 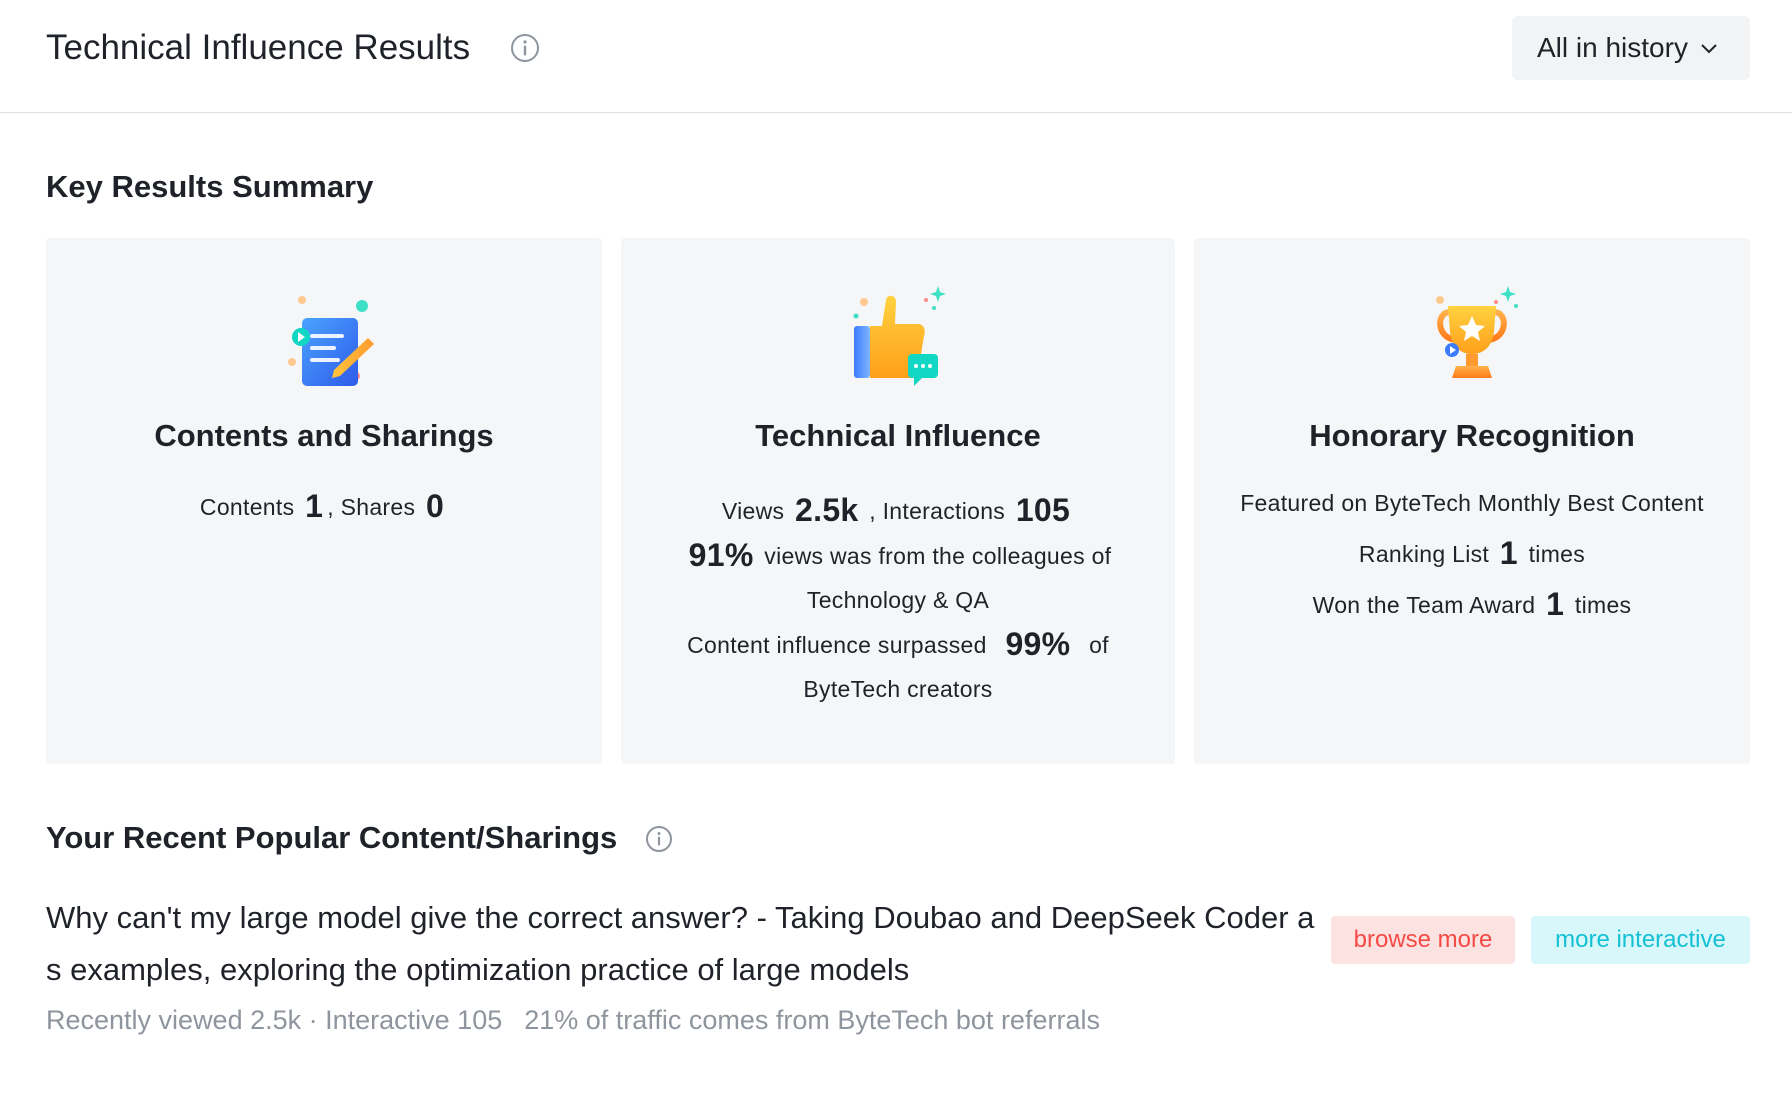 What do you see at coordinates (753, 511) in the screenshot?
I see `views-label: Views` at bounding box center [753, 511].